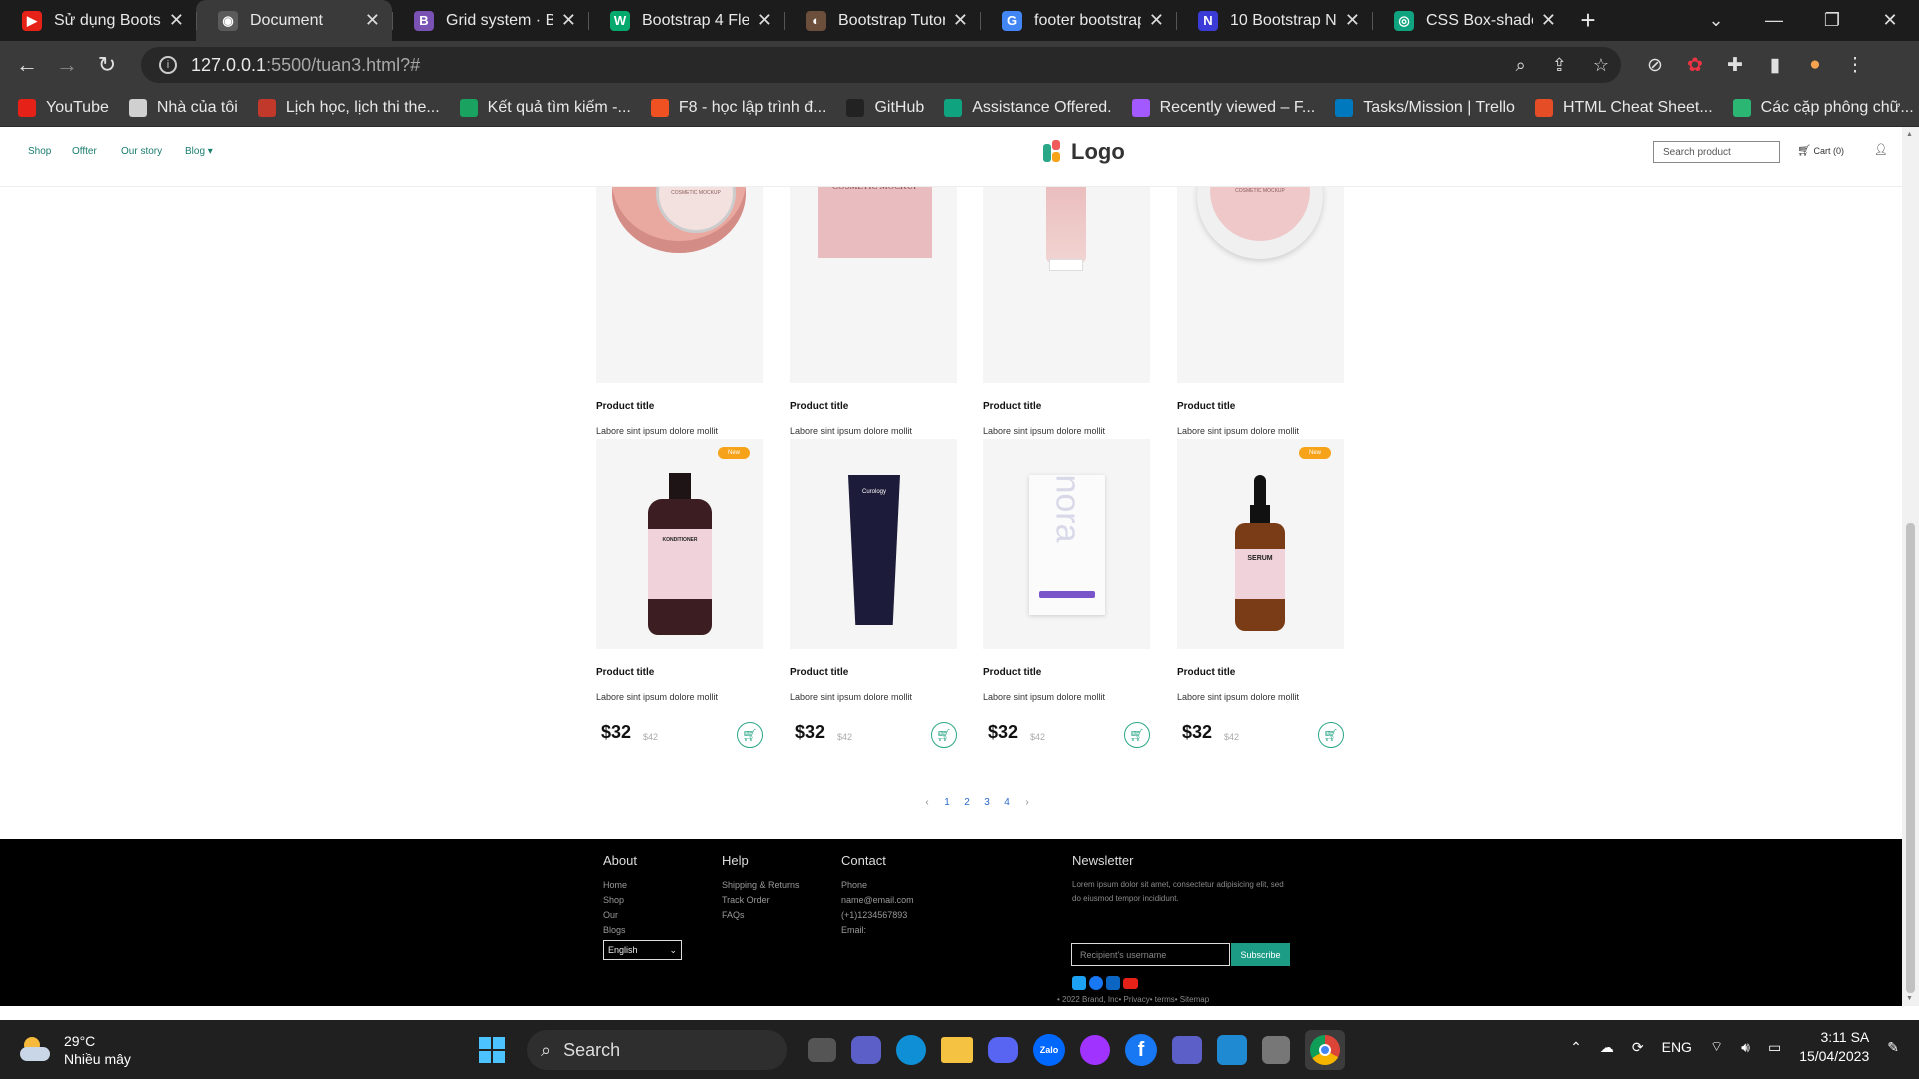 The height and width of the screenshot is (1079, 1919). I want to click on nav-offter: Offter, so click(84, 151).